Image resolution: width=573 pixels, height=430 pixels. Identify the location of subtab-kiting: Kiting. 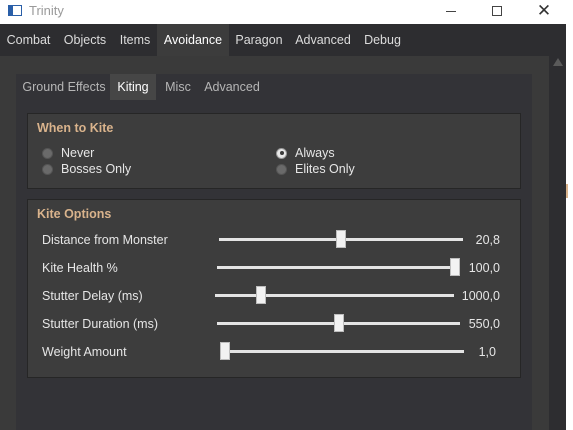
(133, 87).